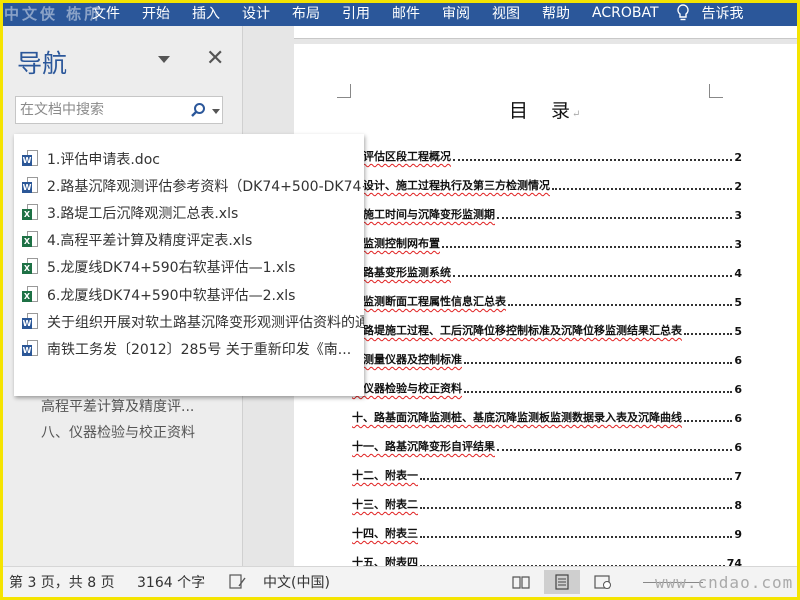 This screenshot has width=800, height=600. I want to click on toc-entry: 、施工时间与沉降变形监测期 3, so click(547, 214).